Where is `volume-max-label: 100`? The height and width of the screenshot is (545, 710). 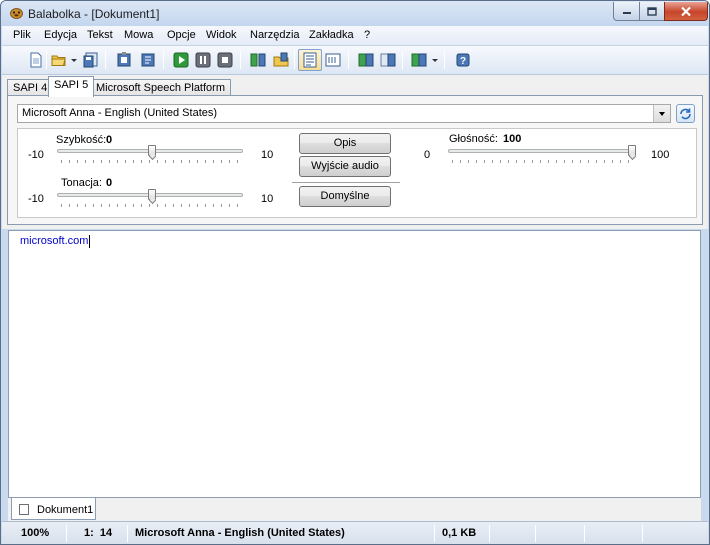 volume-max-label: 100 is located at coordinates (660, 155).